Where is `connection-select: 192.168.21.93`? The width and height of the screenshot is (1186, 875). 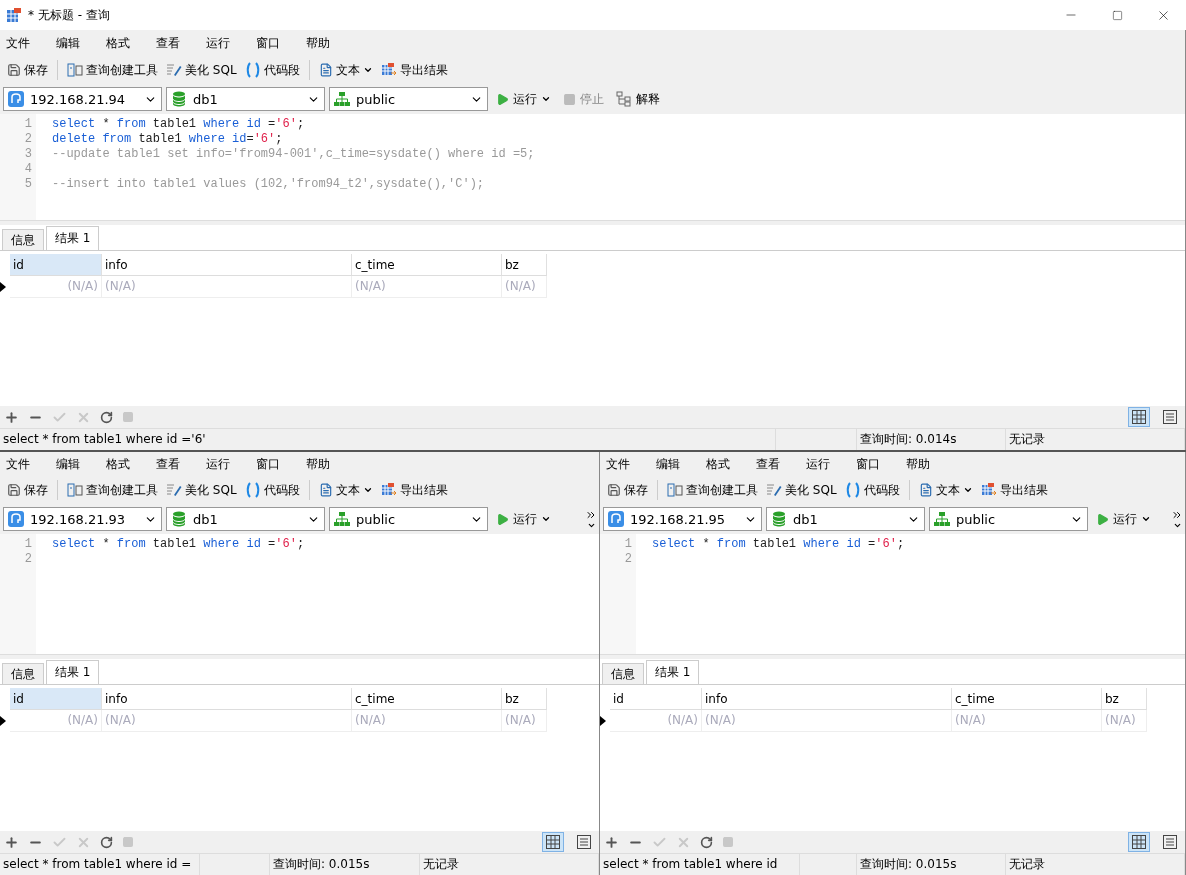
connection-select: 192.168.21.93 is located at coordinates (82, 519).